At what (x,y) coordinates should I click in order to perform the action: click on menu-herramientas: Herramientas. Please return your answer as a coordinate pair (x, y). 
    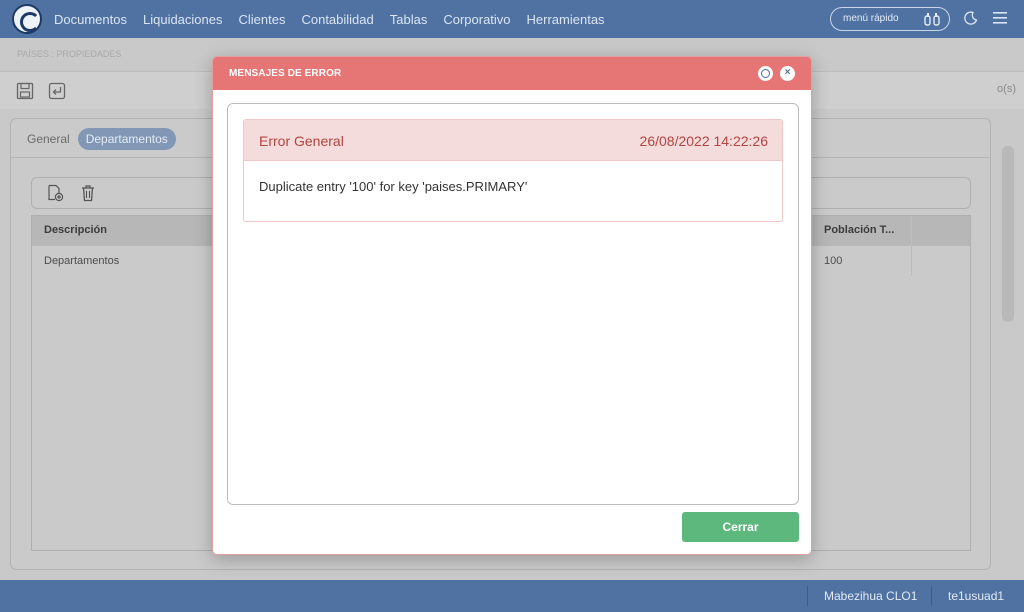
    Looking at the image, I should click on (566, 19).